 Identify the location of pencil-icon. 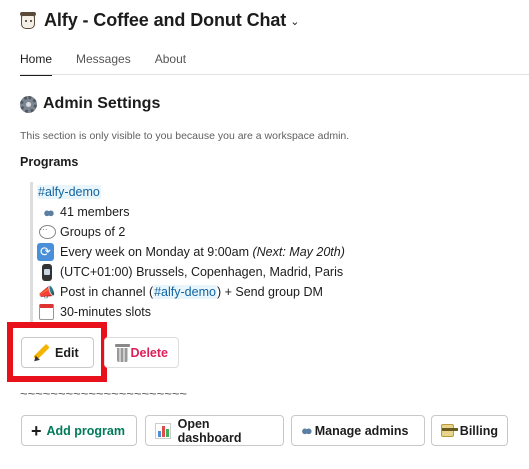
(41, 353).